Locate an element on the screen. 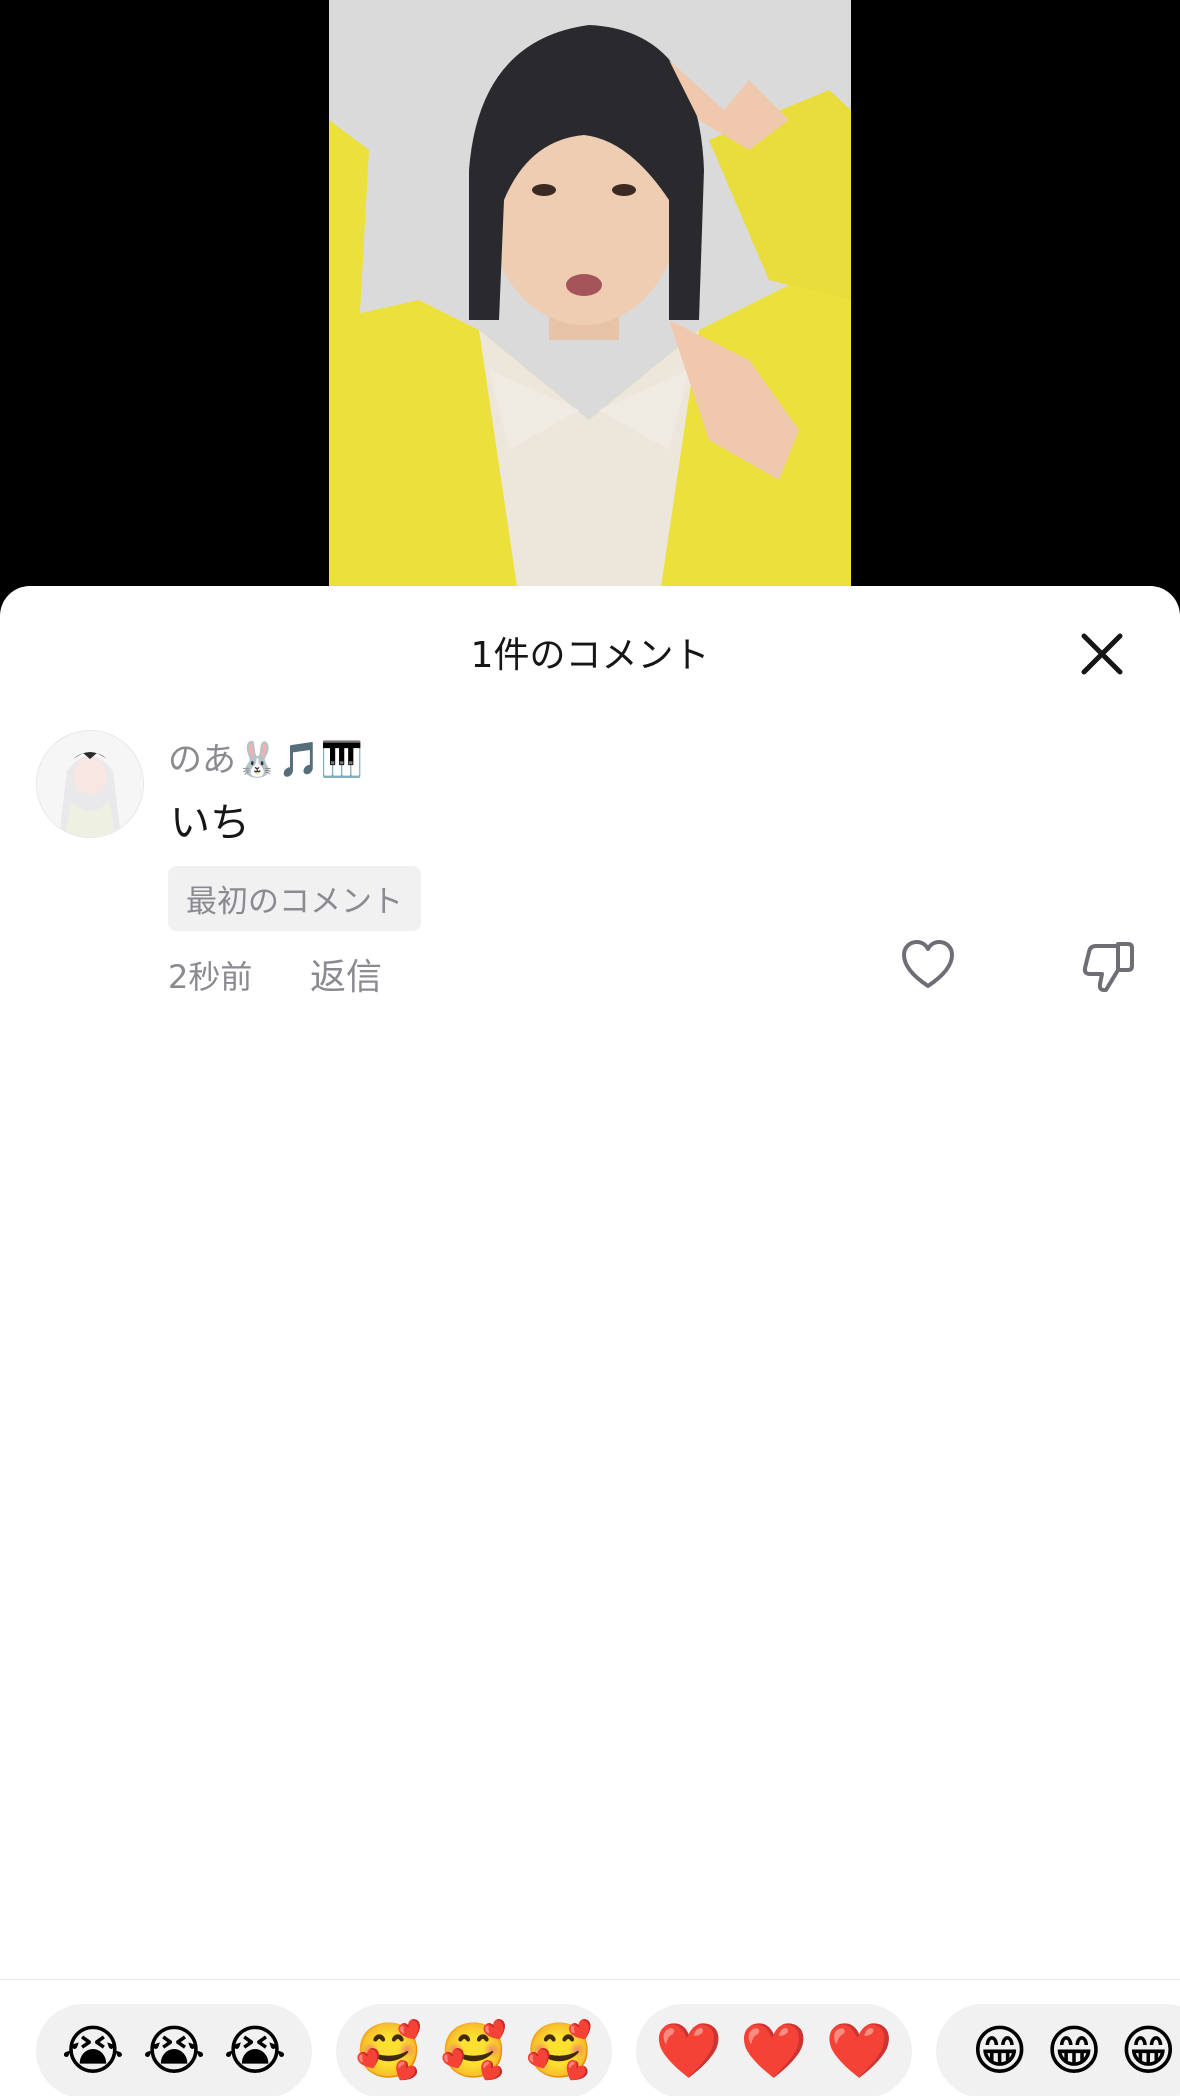 The width and height of the screenshot is (1180, 2096). first-comment-badge: 最初のコメント is located at coordinates (294, 898).